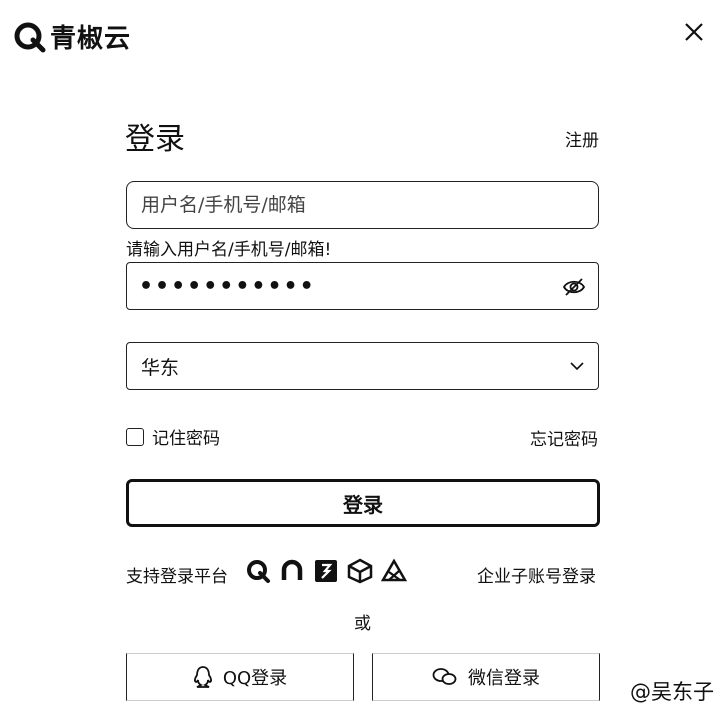 The width and height of the screenshot is (728, 726). What do you see at coordinates (362, 286) in the screenshot?
I see `password-field-wrapper: •••••••••••` at bounding box center [362, 286].